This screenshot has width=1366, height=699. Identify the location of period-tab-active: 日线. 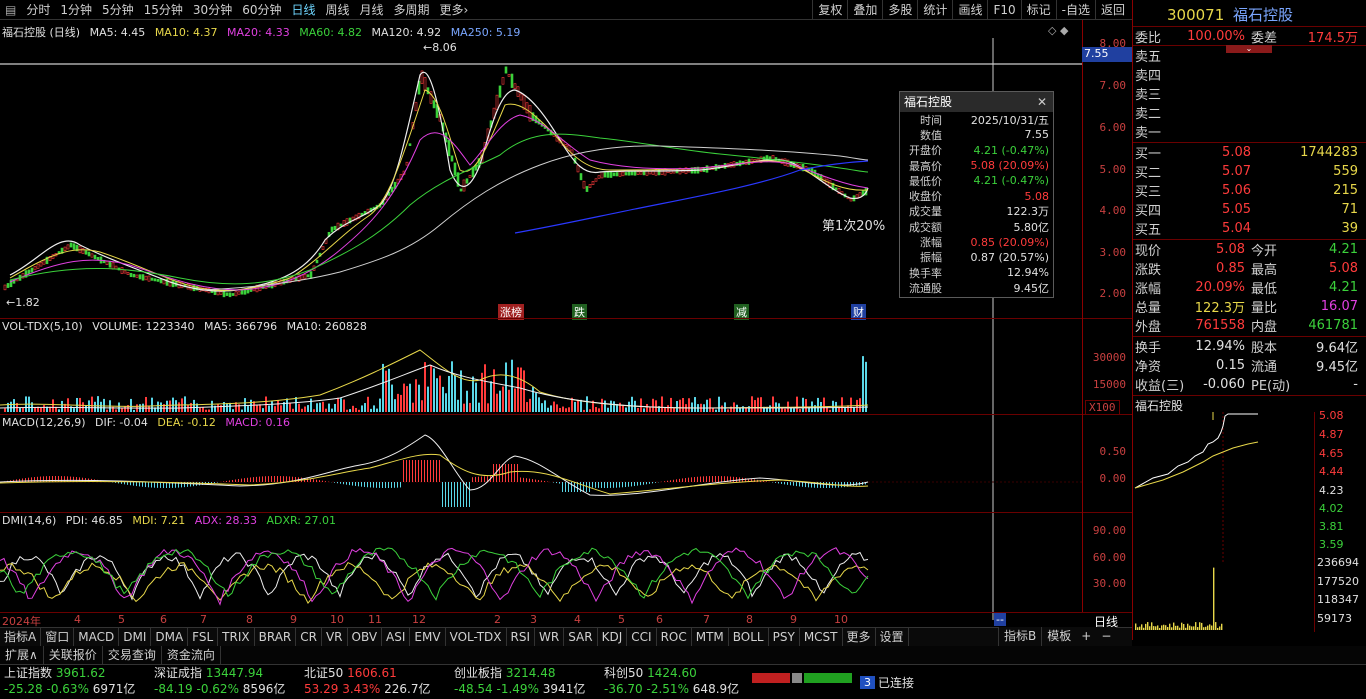
(303, 10).